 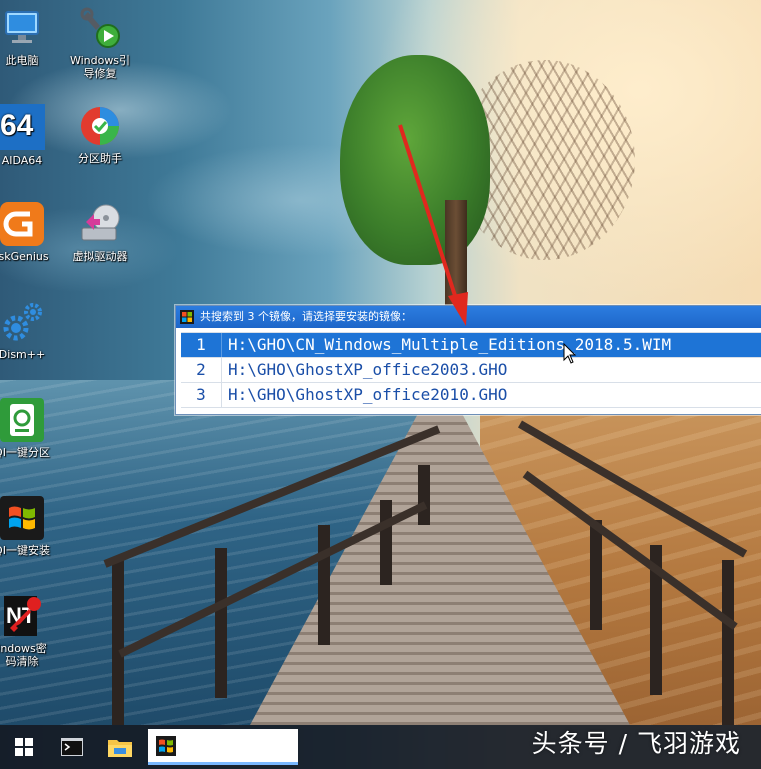 What do you see at coordinates (22, 224) in the screenshot?
I see `diskgenius-icon` at bounding box center [22, 224].